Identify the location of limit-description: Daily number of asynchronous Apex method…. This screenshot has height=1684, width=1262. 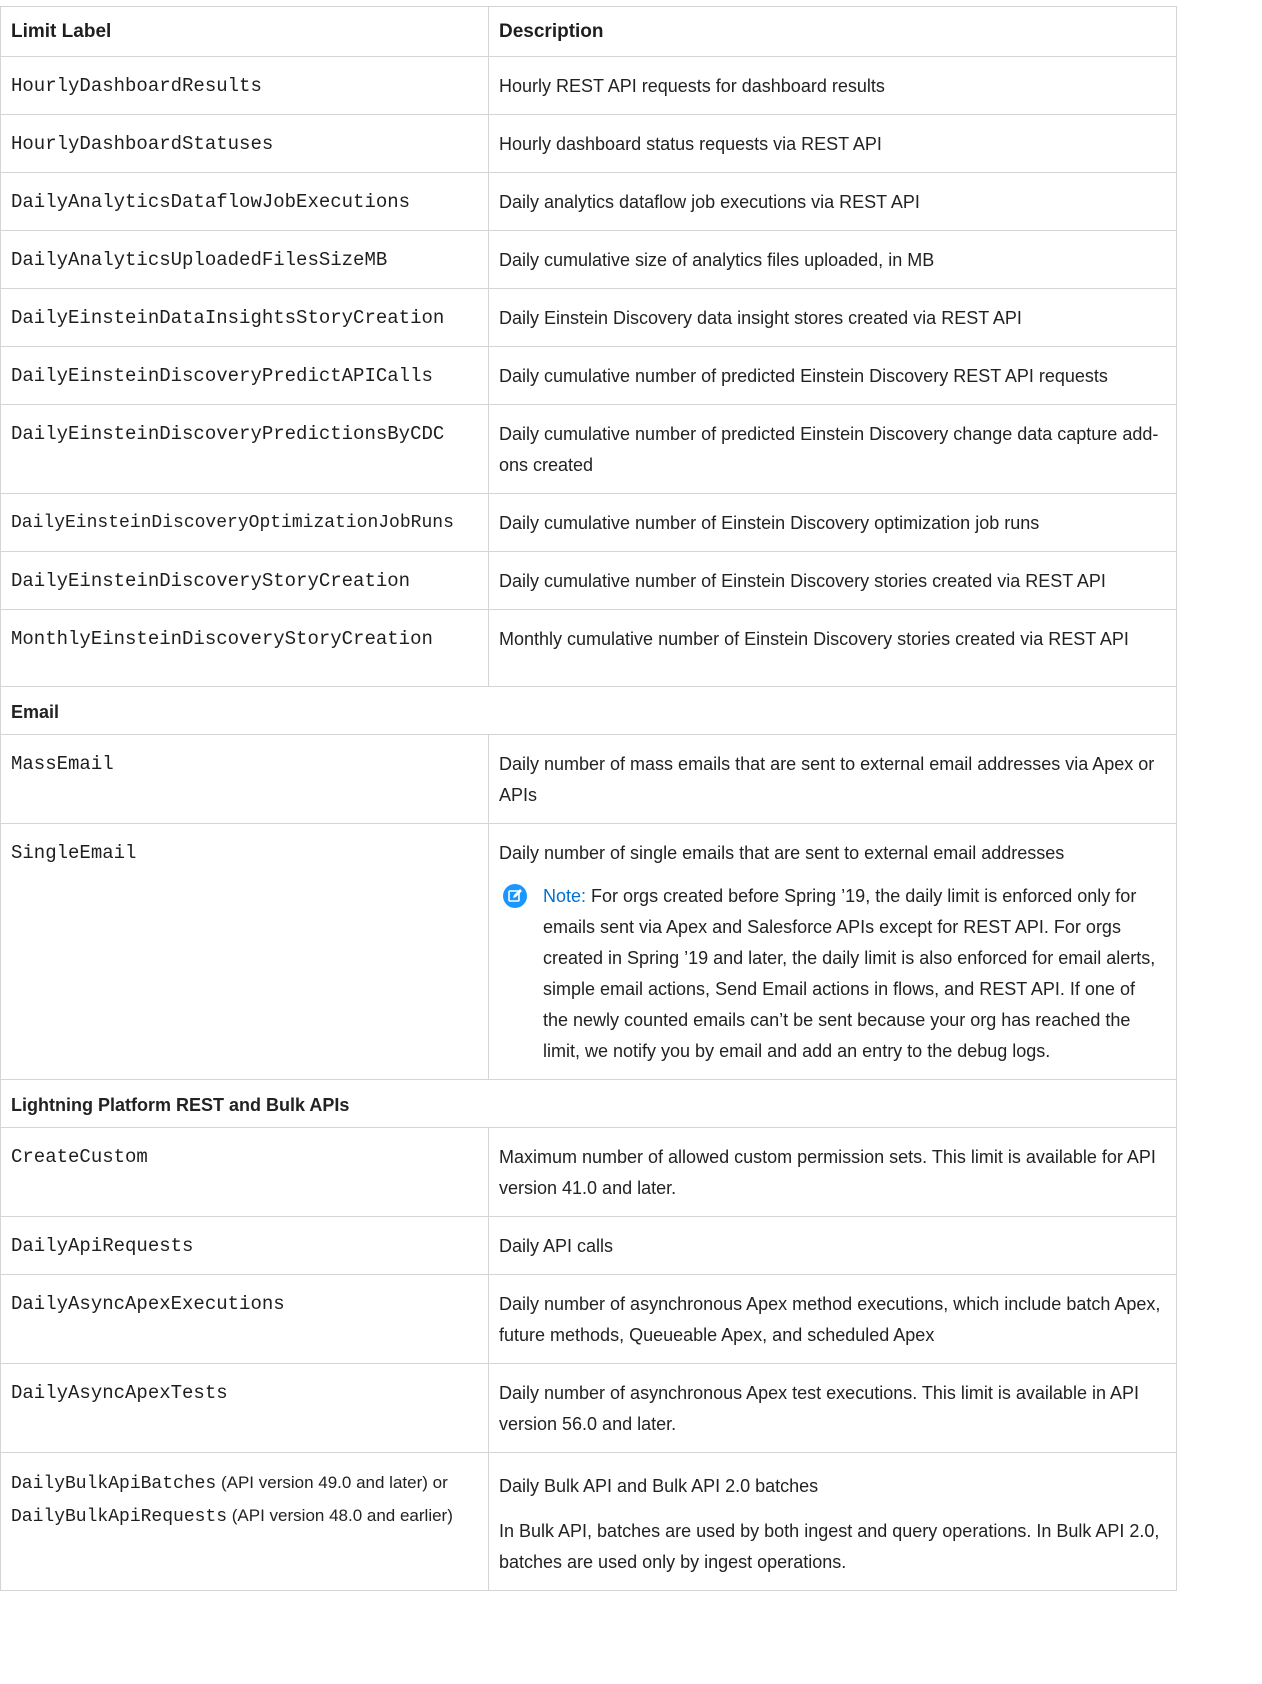
(832, 1319).